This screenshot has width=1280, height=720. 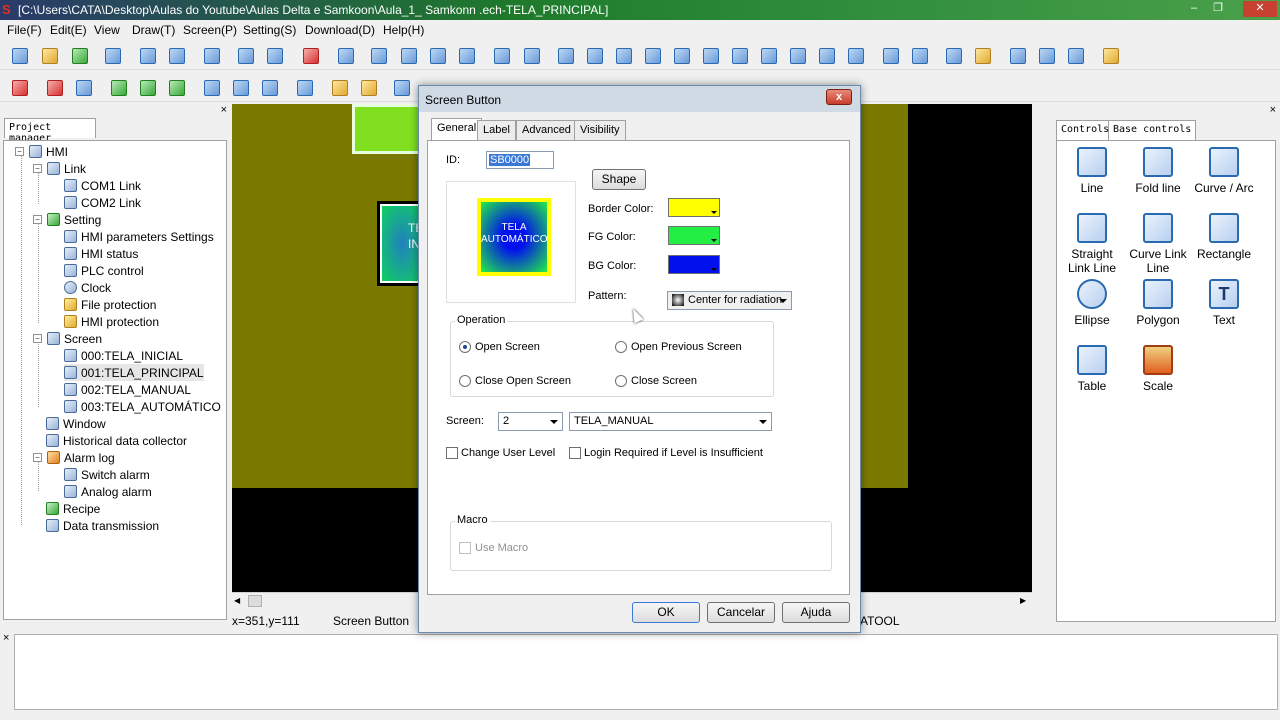 What do you see at coordinates (546, 130) in the screenshot?
I see `tab-advanced: Advanced` at bounding box center [546, 130].